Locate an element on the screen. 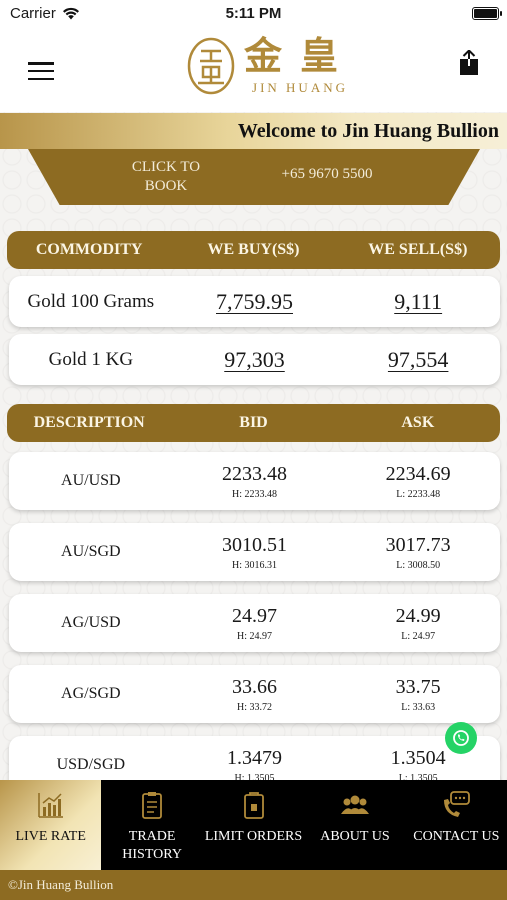  nav-about-us: ABOUT US is located at coordinates (354, 825).